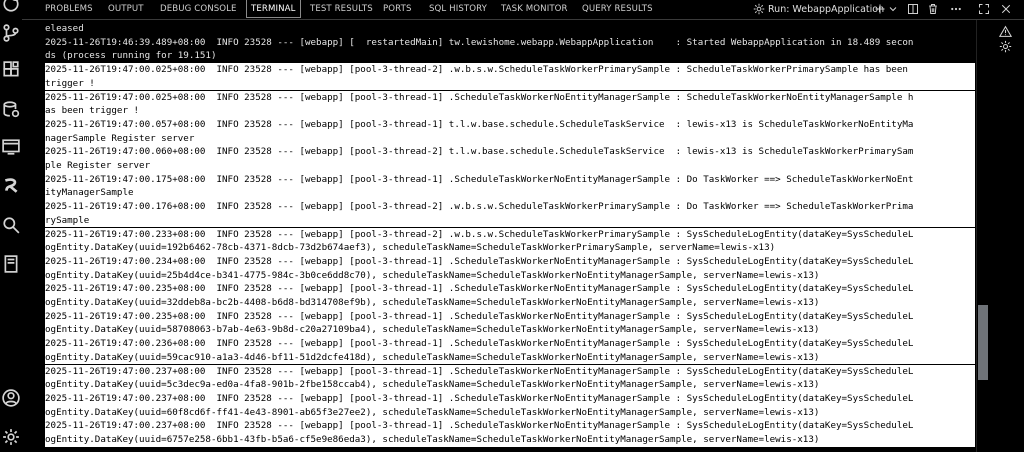 This screenshot has height=452, width=1024. I want to click on terminal-line: rySample, so click(510, 220).